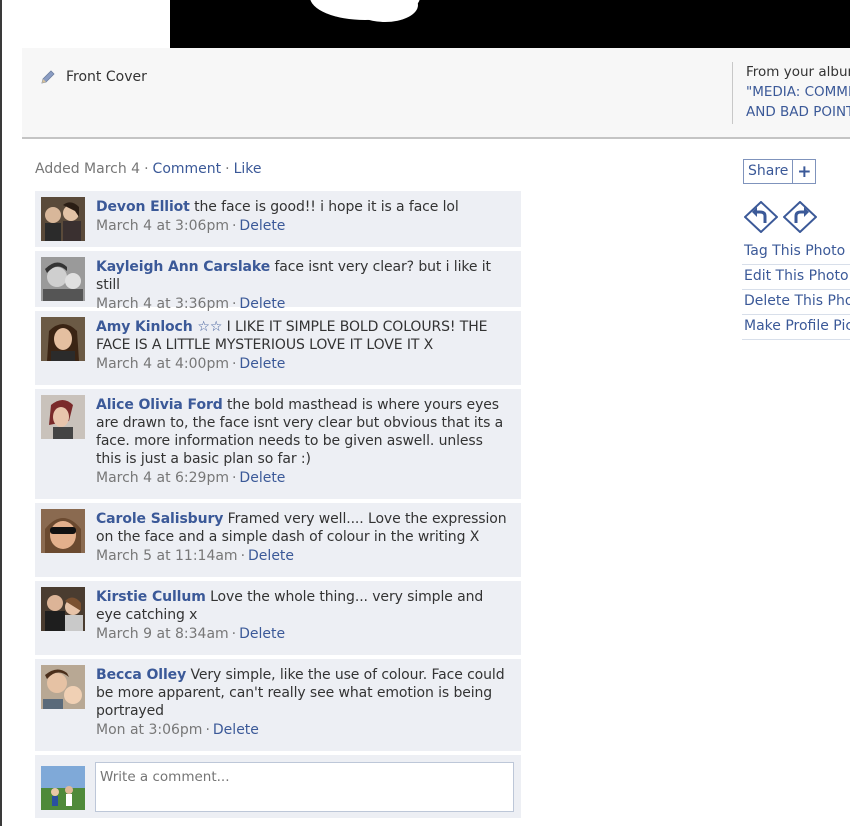 The height and width of the screenshot is (826, 850). Describe the element at coordinates (149, 730) in the screenshot. I see `comment-time: Mon at 3:06pm` at that location.